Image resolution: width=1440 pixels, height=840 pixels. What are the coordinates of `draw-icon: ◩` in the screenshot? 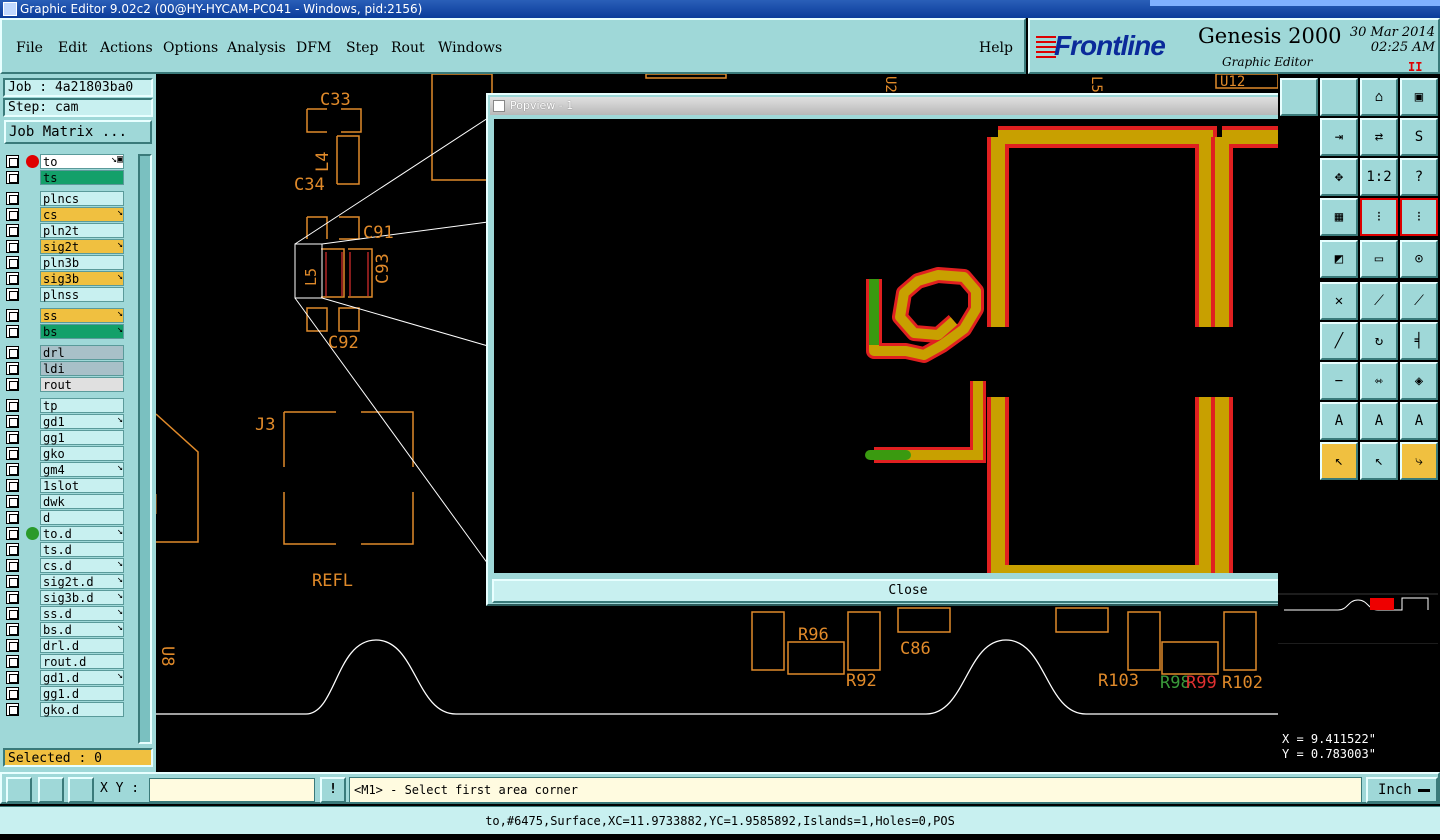 It's located at (1339, 259).